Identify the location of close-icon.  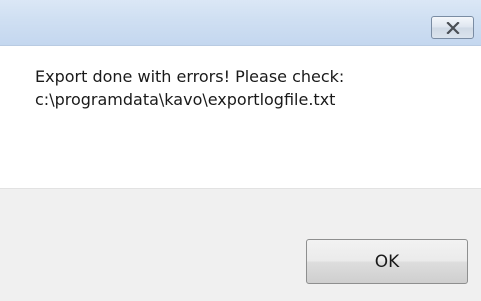
(452, 27).